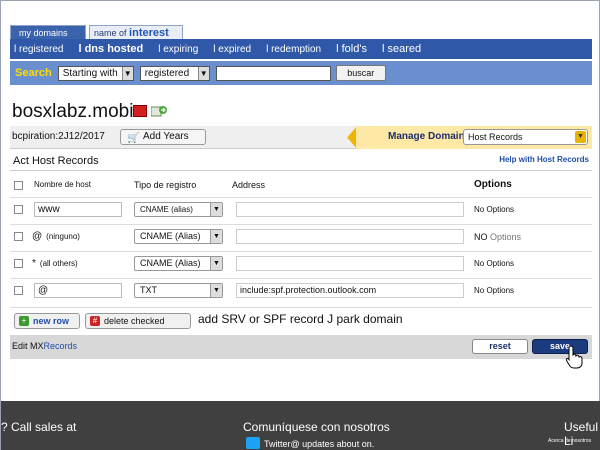  What do you see at coordinates (134, 321) in the screenshot?
I see `delete-checked-label: delete checked` at bounding box center [134, 321].